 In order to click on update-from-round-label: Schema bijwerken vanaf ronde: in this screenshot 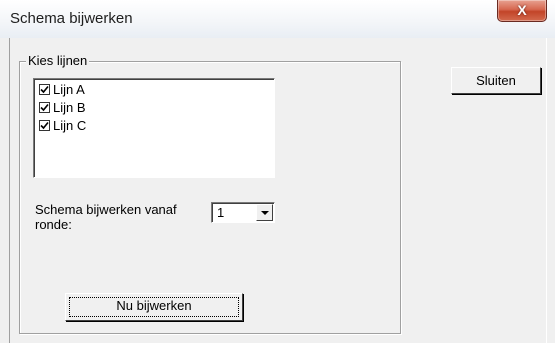, I will do `click(106, 217)`.